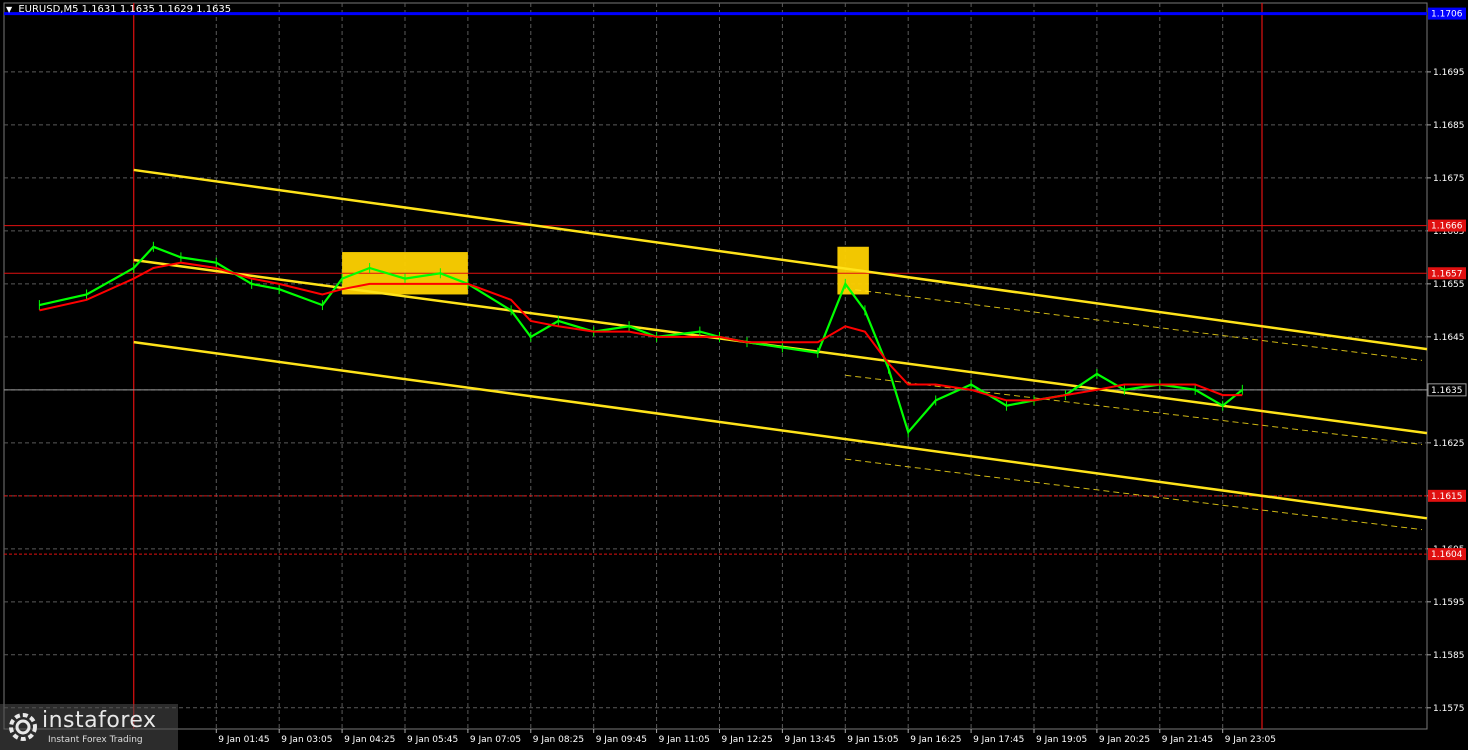  Describe the element at coordinates (432, 740) in the screenshot. I see `x-tick-label: 9 Jan 05:45` at that location.